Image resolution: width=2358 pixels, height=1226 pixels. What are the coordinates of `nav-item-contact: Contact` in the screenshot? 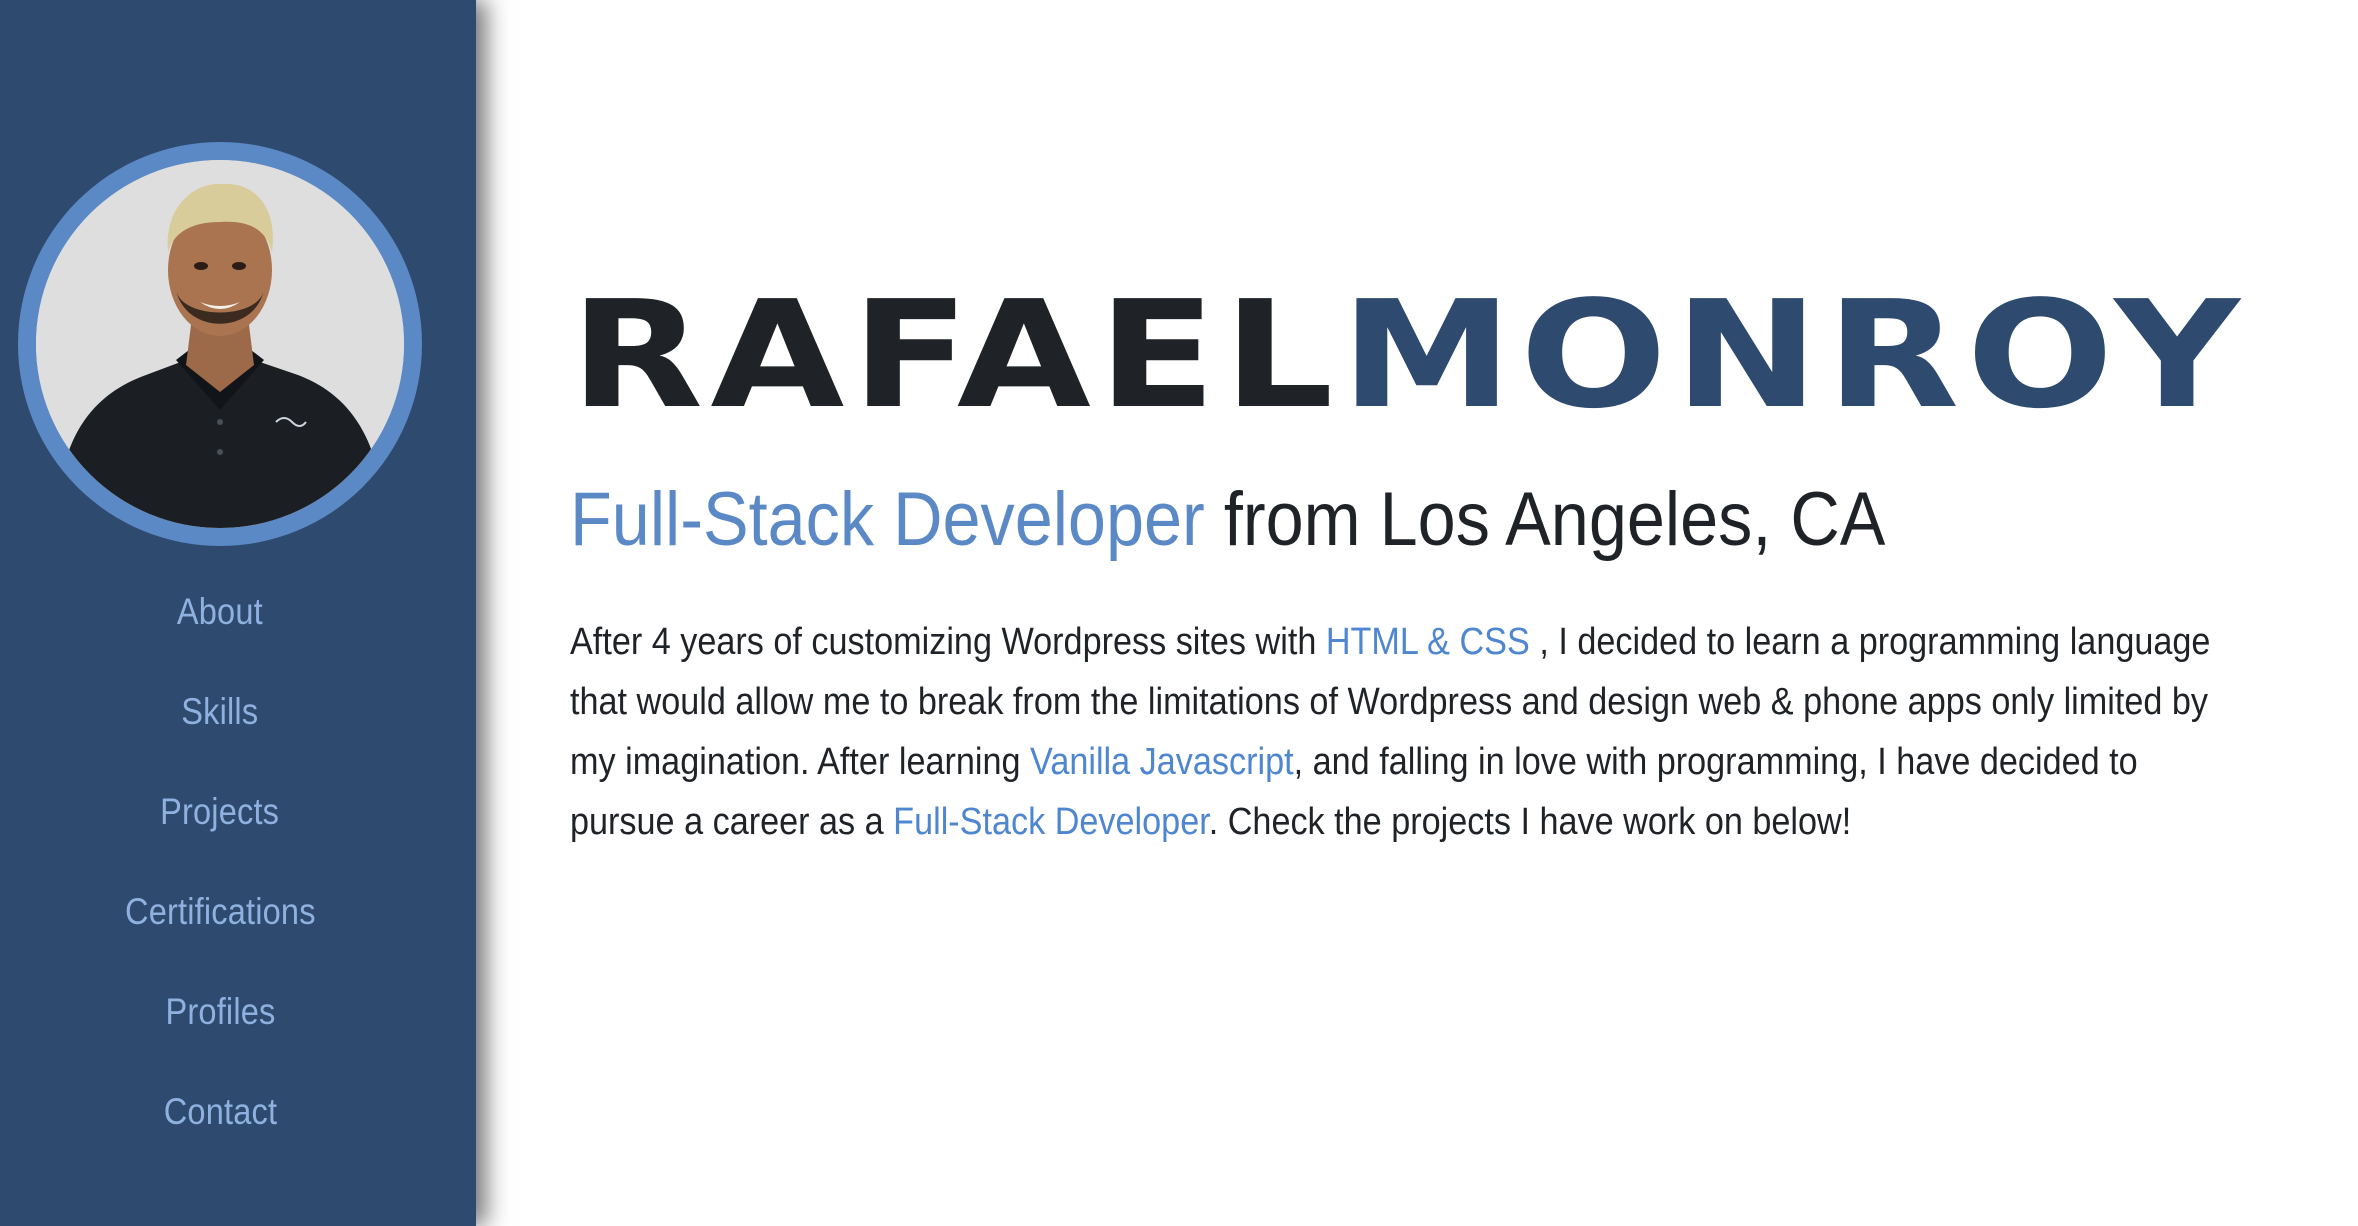 It's located at (220, 1125).